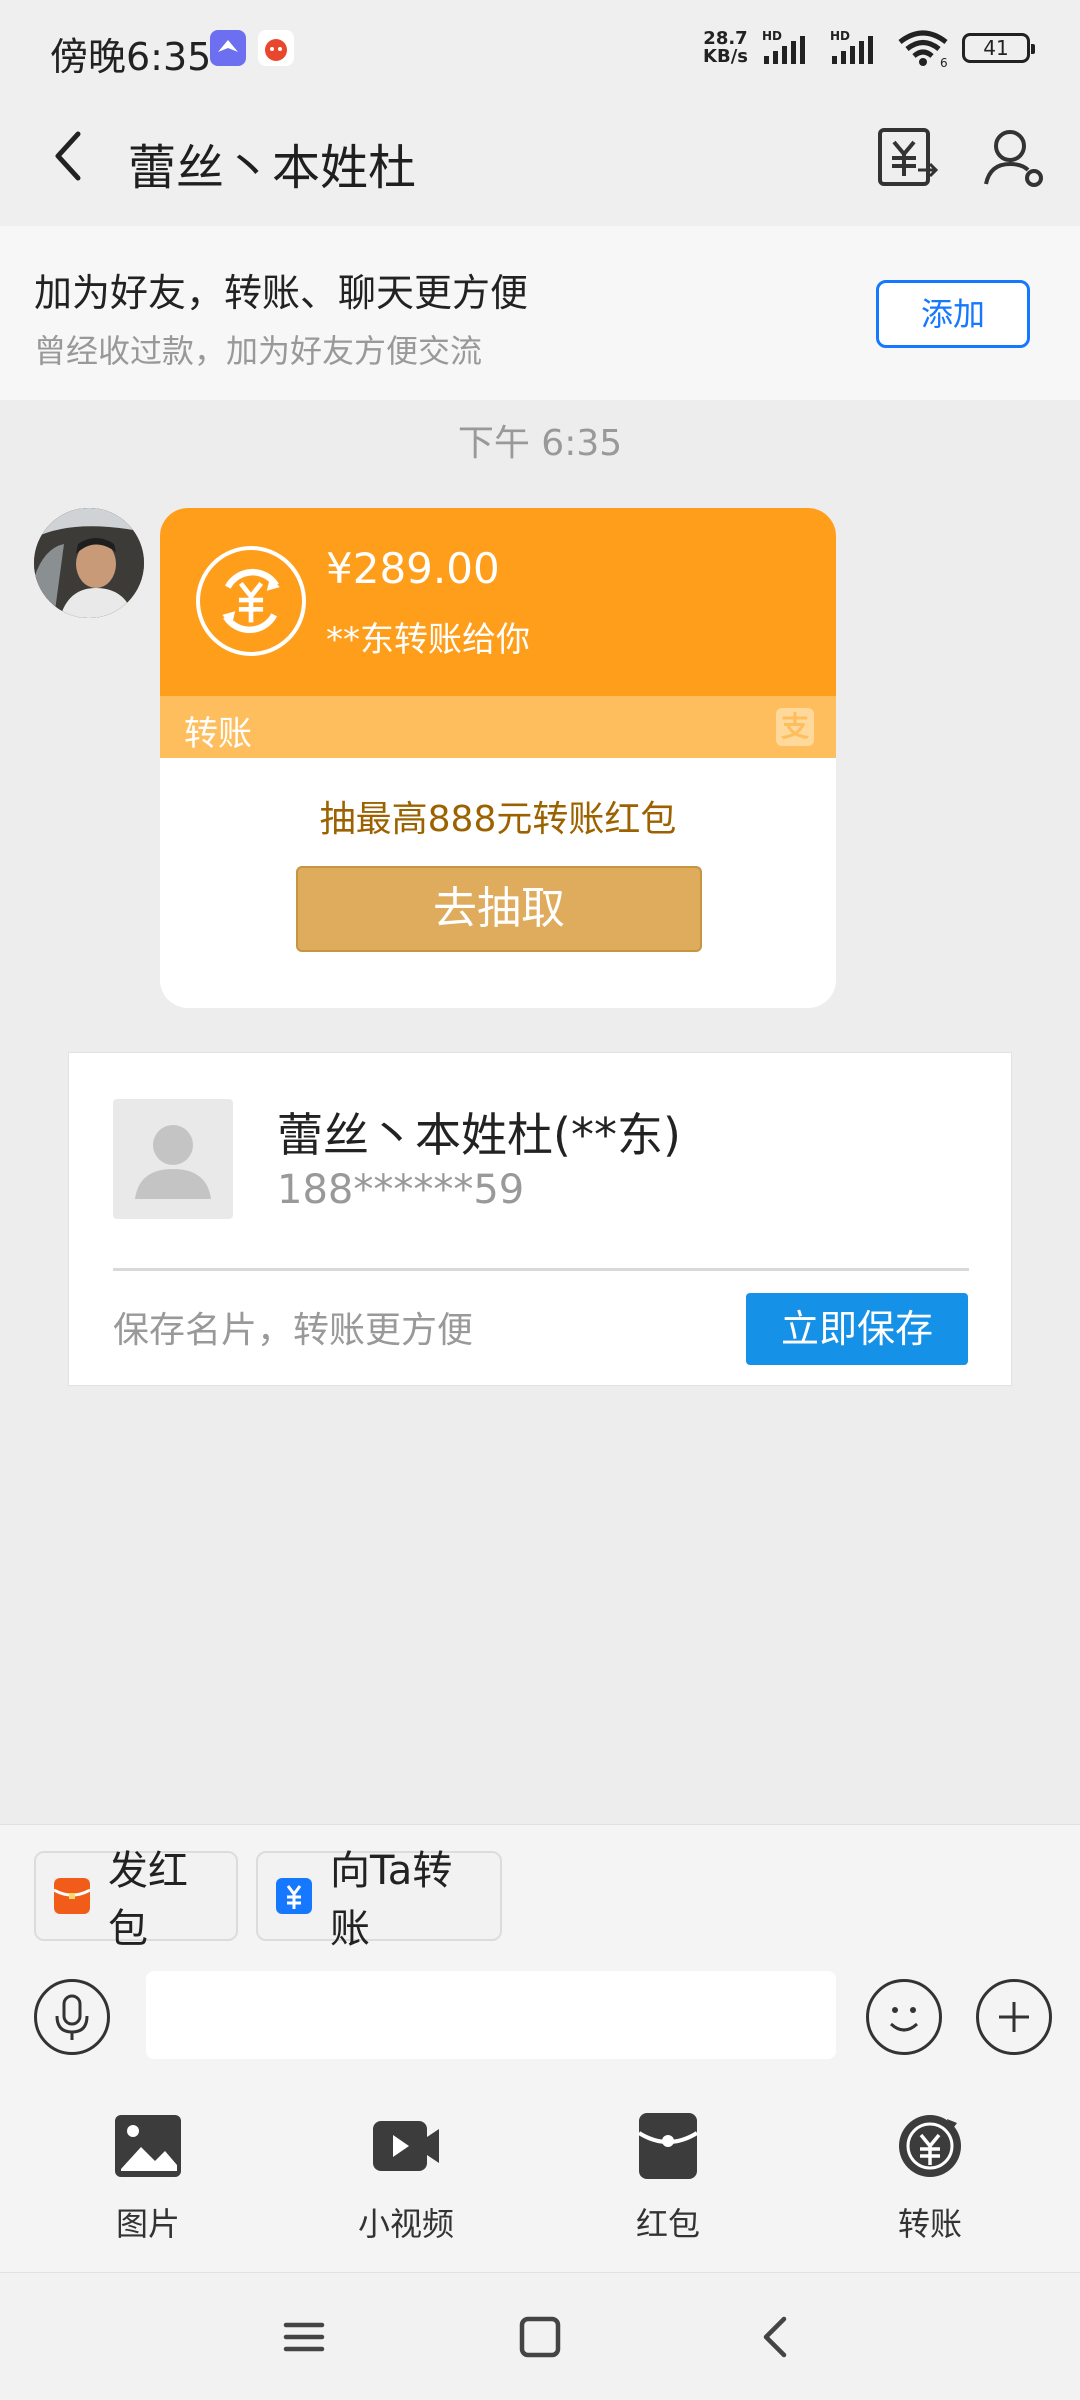 Image resolution: width=1080 pixels, height=2400 pixels. Describe the element at coordinates (725, 47) in the screenshot. I see `network-speed: 28.7 KB/s` at that location.